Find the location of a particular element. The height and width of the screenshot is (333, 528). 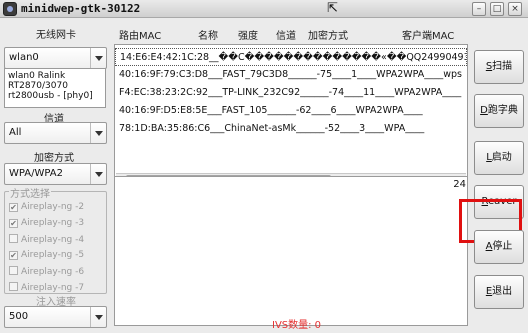

rate-select-value: 500 is located at coordinates (19, 316).